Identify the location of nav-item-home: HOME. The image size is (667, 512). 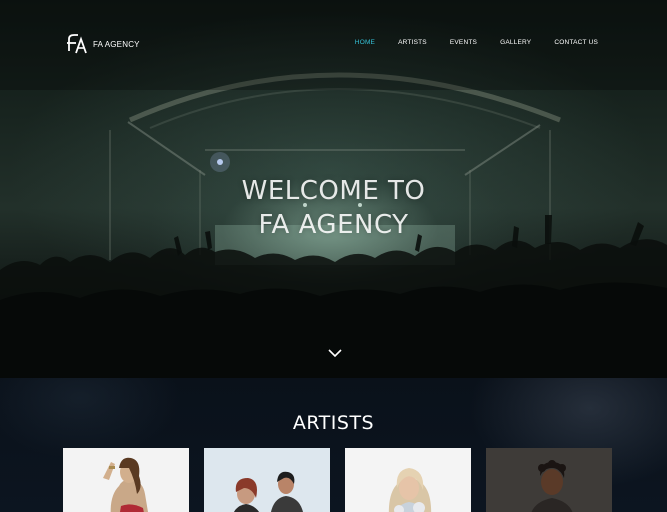
(365, 42).